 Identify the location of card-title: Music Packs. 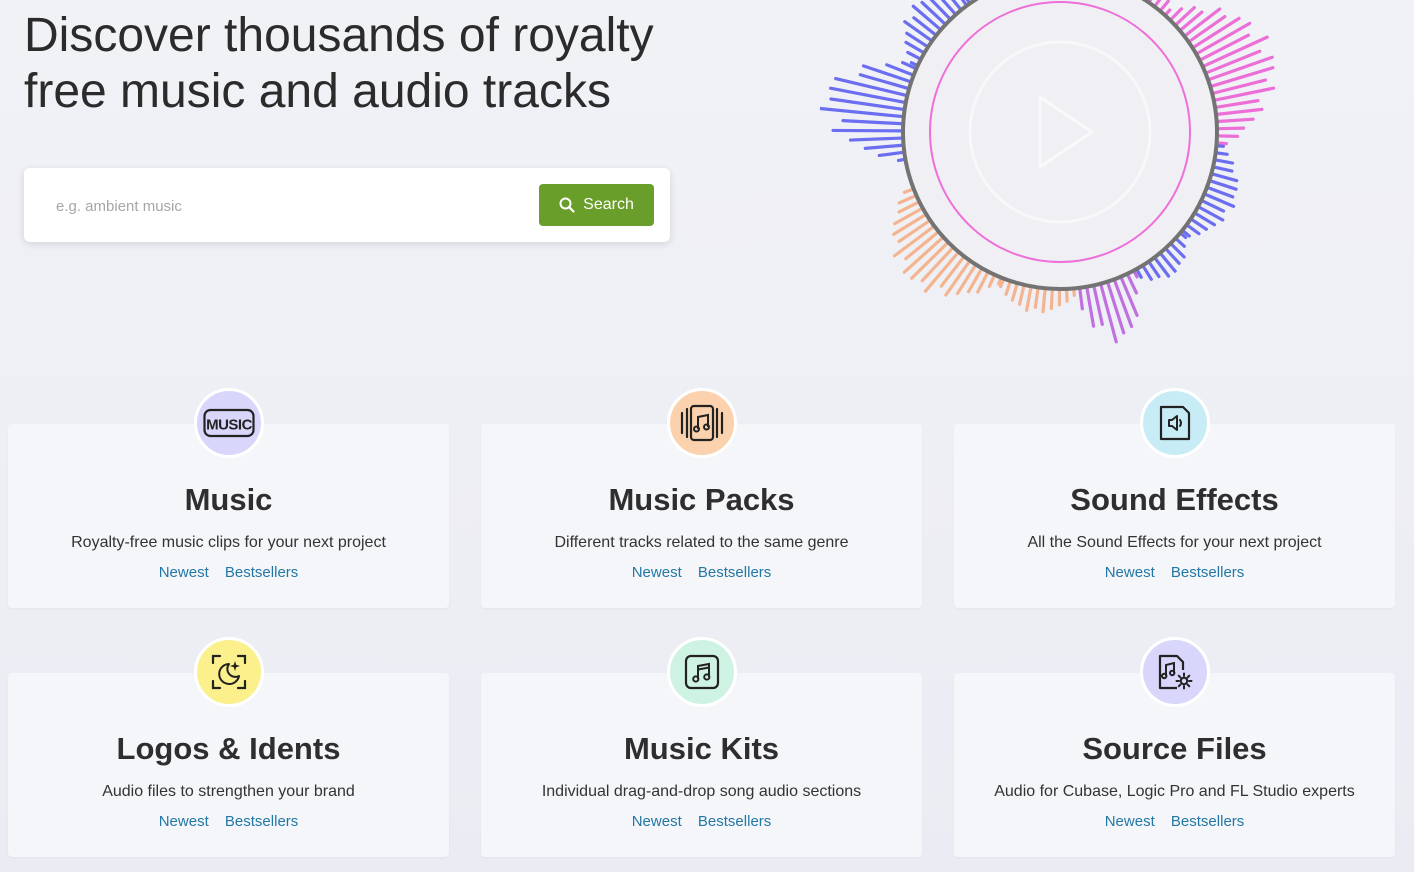
(701, 499).